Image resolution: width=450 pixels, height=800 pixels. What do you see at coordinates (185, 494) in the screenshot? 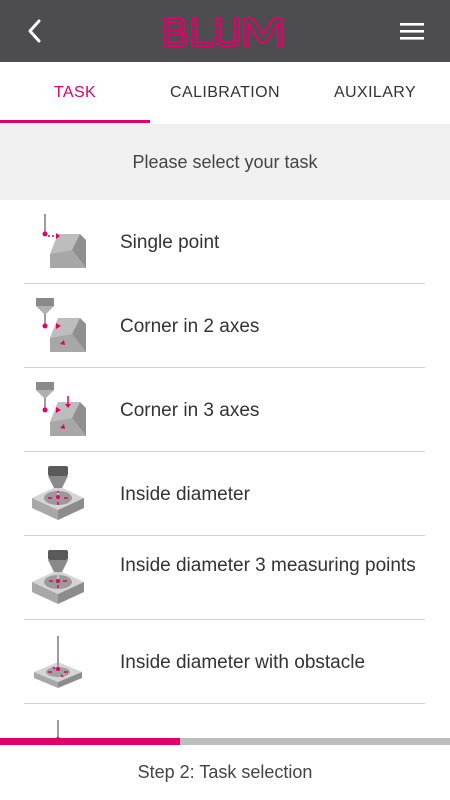
I see `task-label: Inside diameter` at bounding box center [185, 494].